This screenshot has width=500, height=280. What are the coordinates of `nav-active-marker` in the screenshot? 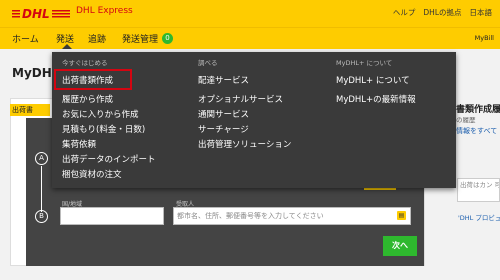 It's located at (67, 46).